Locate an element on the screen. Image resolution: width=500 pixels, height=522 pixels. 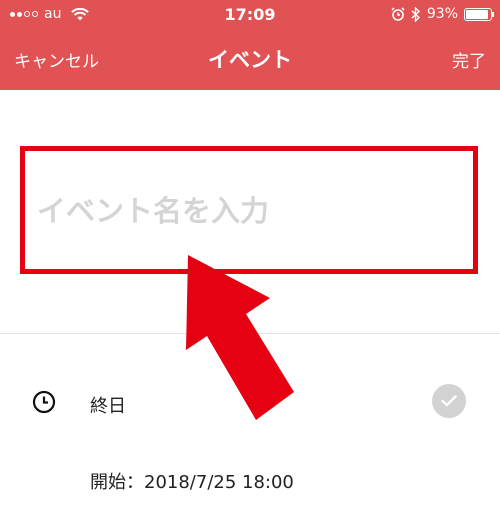
event-name-input is located at coordinates (247, 211).